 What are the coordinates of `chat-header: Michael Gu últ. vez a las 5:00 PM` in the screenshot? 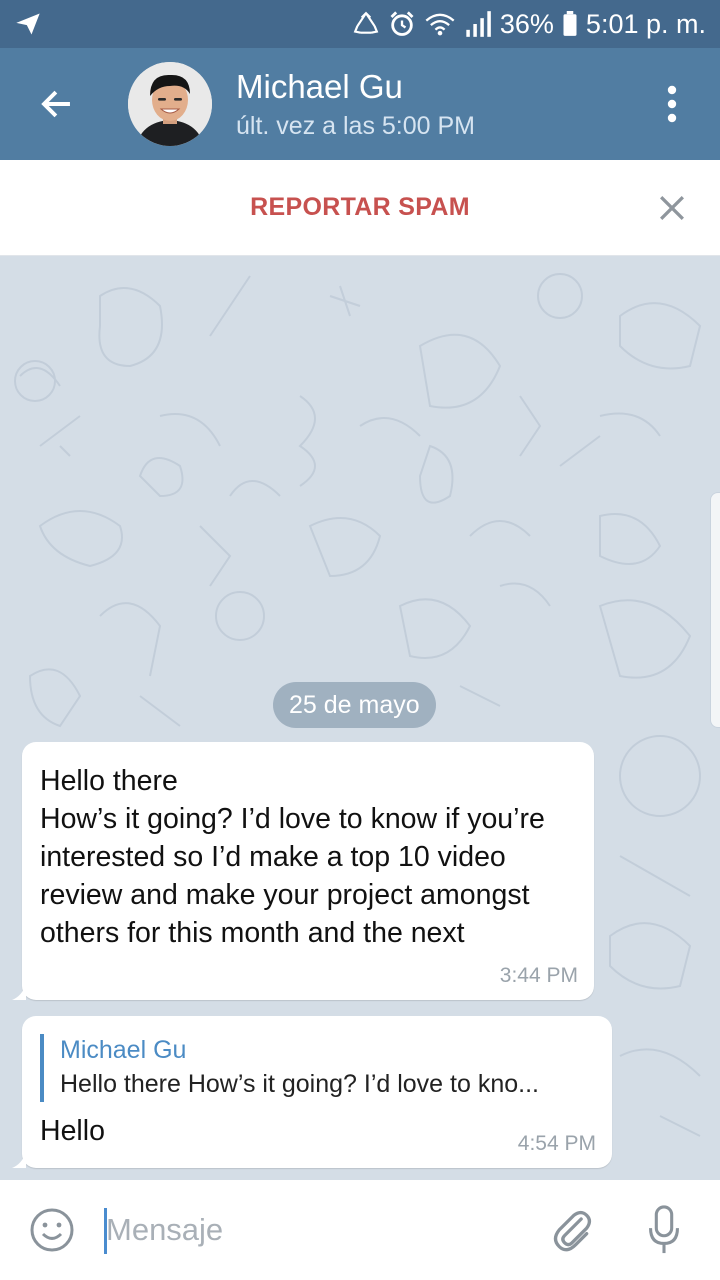 It's located at (360, 104).